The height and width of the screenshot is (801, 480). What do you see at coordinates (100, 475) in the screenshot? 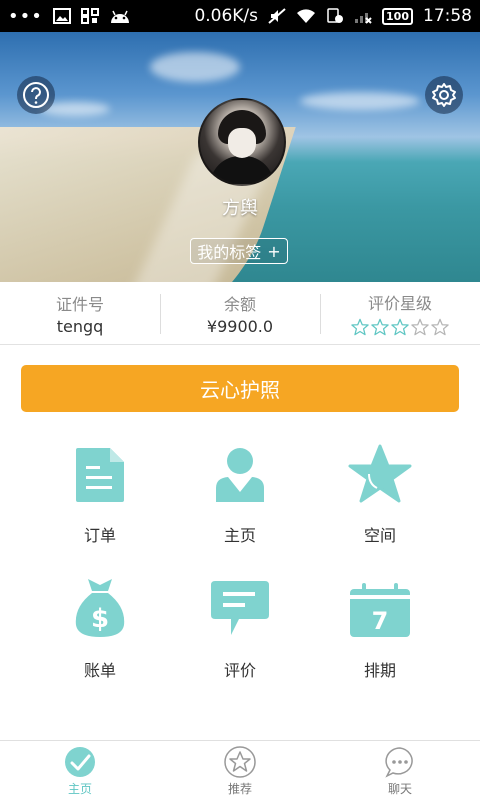
I see `document-icon` at bounding box center [100, 475].